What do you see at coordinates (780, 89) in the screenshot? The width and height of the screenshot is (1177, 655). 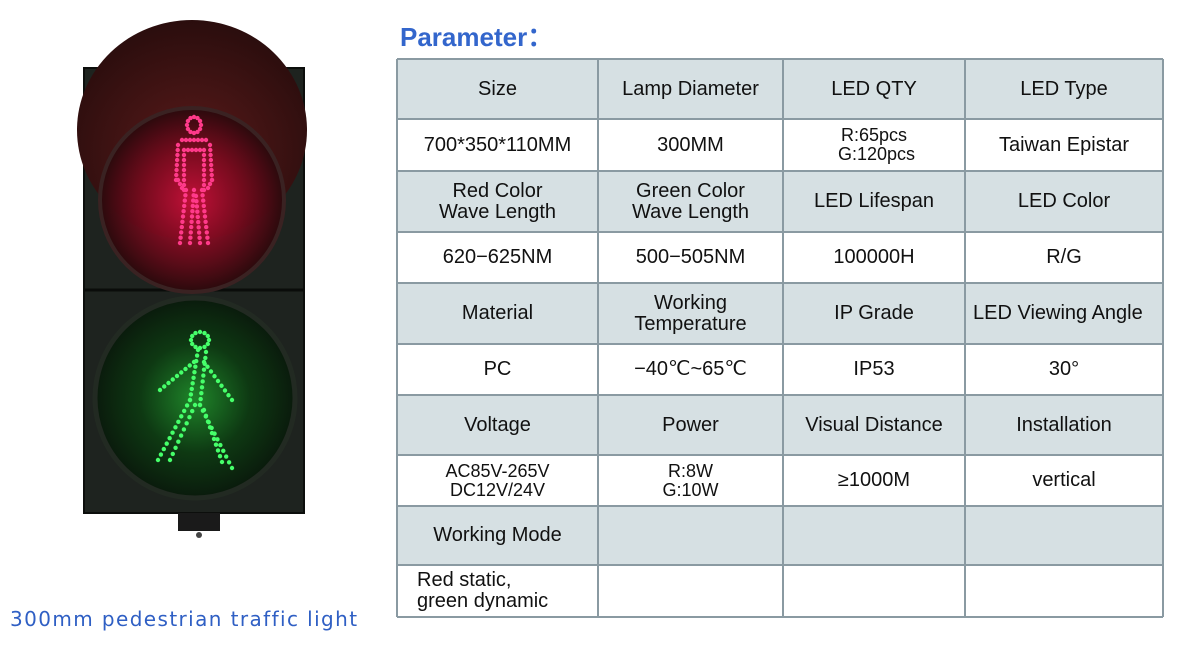 I see `table-header-row: Size Lamp Diameter LED QTY LED Type` at bounding box center [780, 89].